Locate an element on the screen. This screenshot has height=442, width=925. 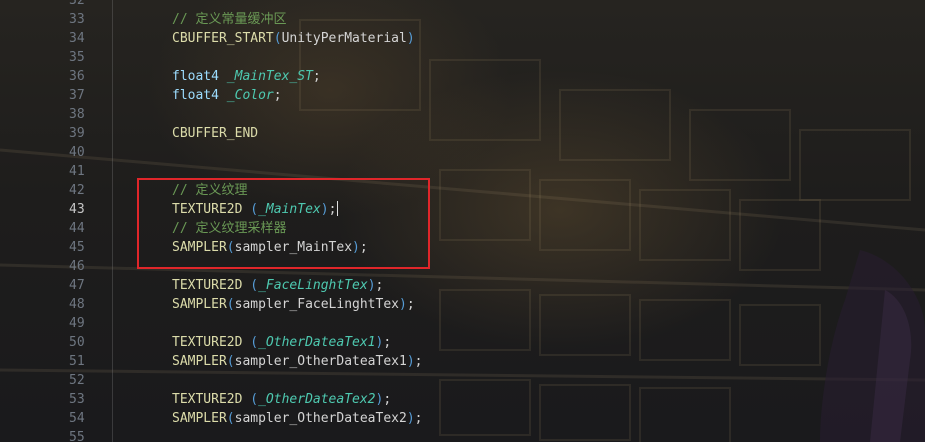
code-text: // 定义常量缓冲区 is located at coordinates (229, 19).